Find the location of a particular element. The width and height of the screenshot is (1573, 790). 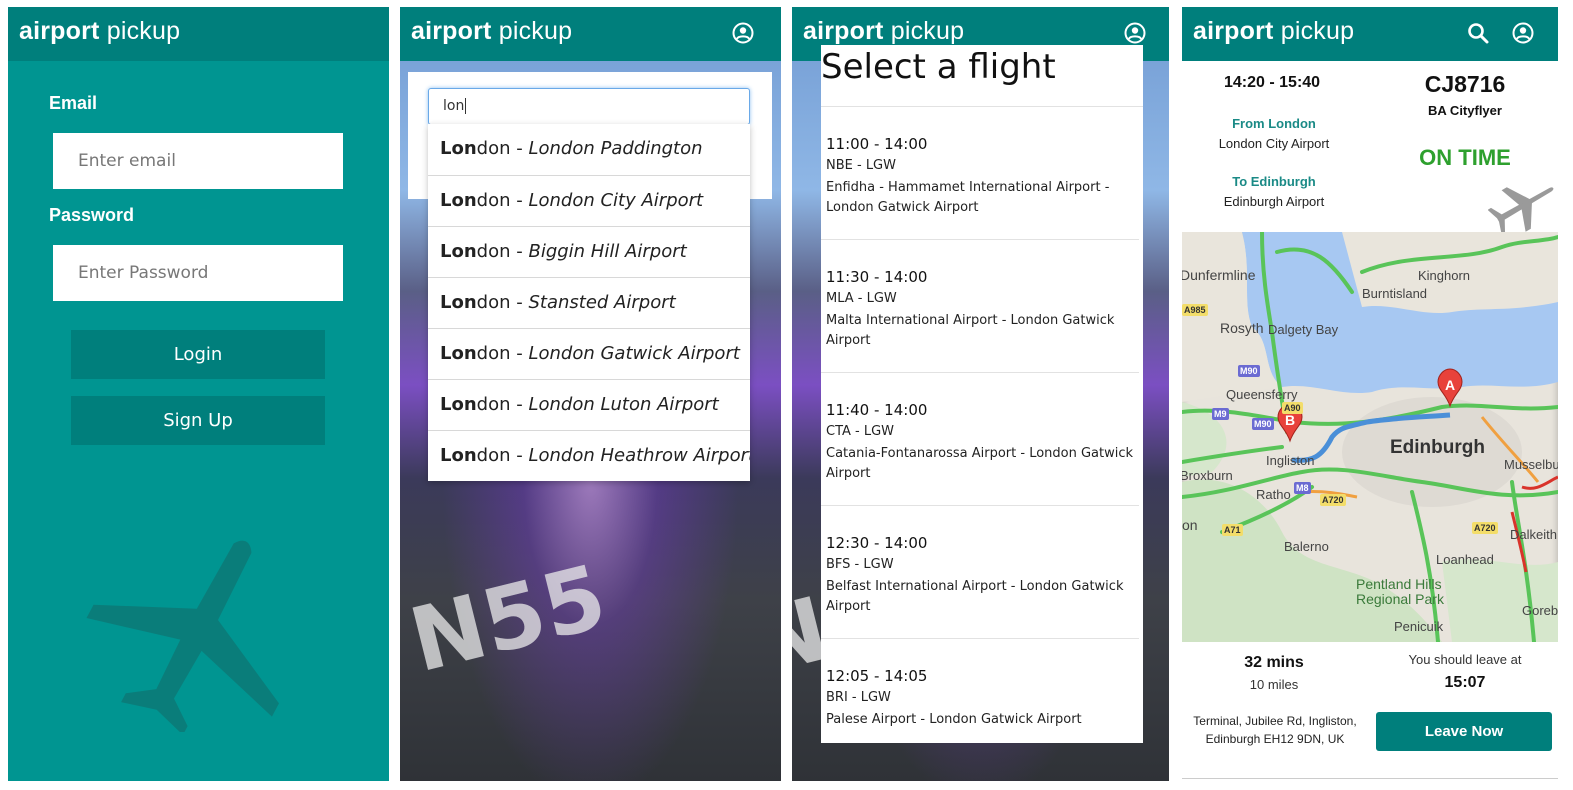

autocomplete-item: London - London City Airport is located at coordinates (589, 200).